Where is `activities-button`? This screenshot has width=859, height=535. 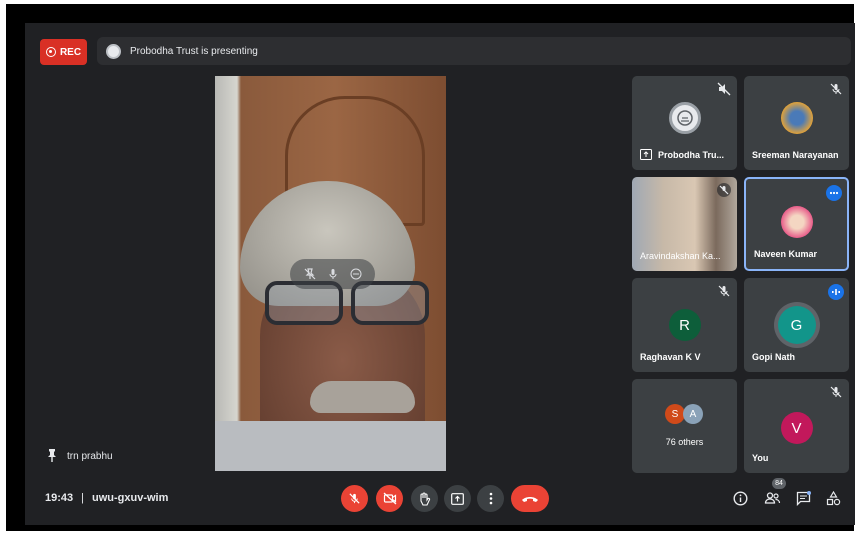
activities-button is located at coordinates (833, 498).